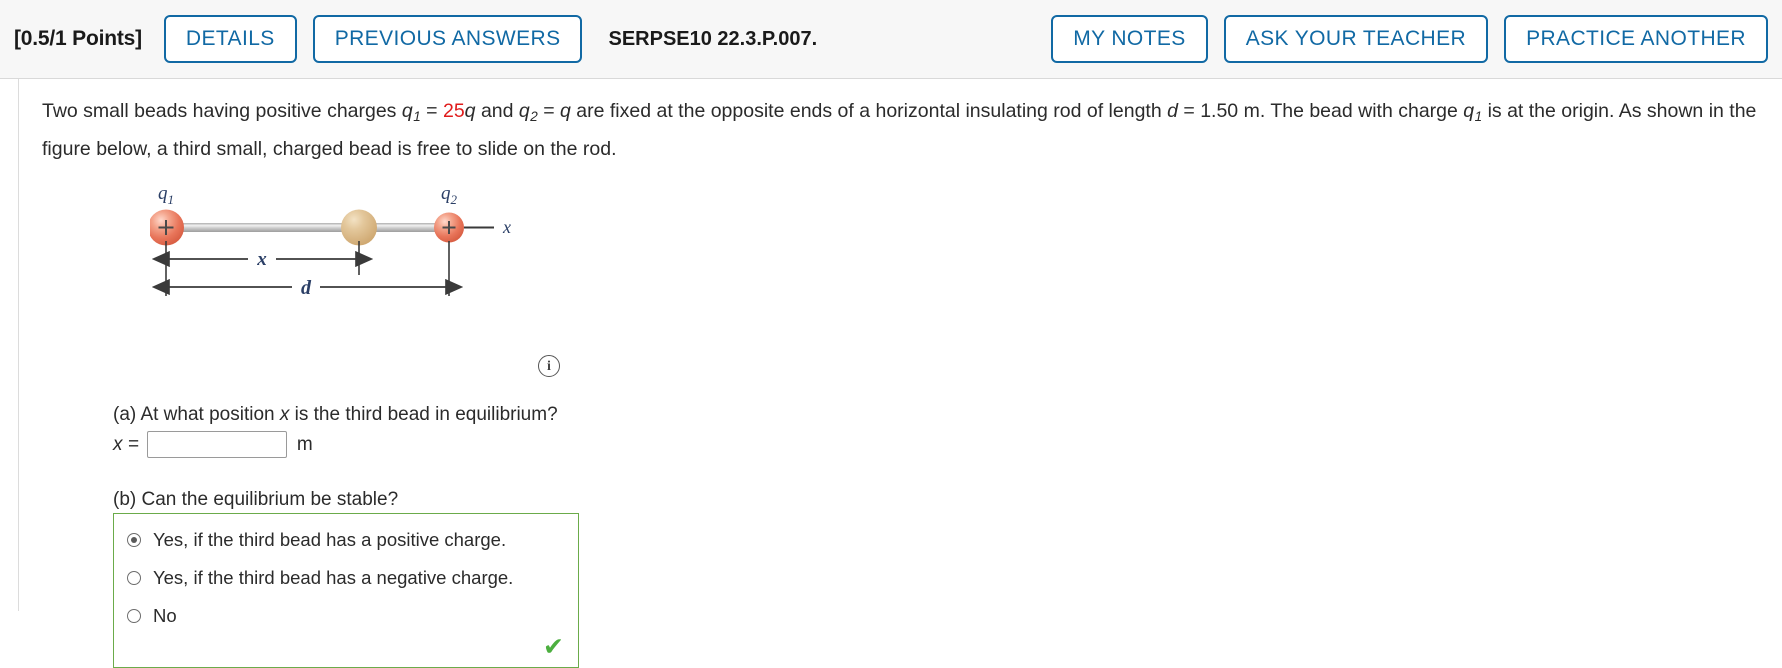  Describe the element at coordinates (1189, 111) in the screenshot. I see `prompt-equals-3: =` at that location.